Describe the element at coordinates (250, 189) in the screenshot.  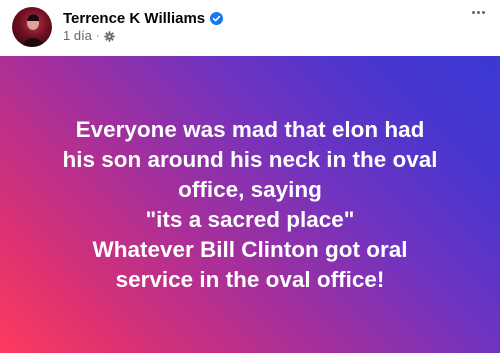
I see `post-text-line: office, saying` at that location.